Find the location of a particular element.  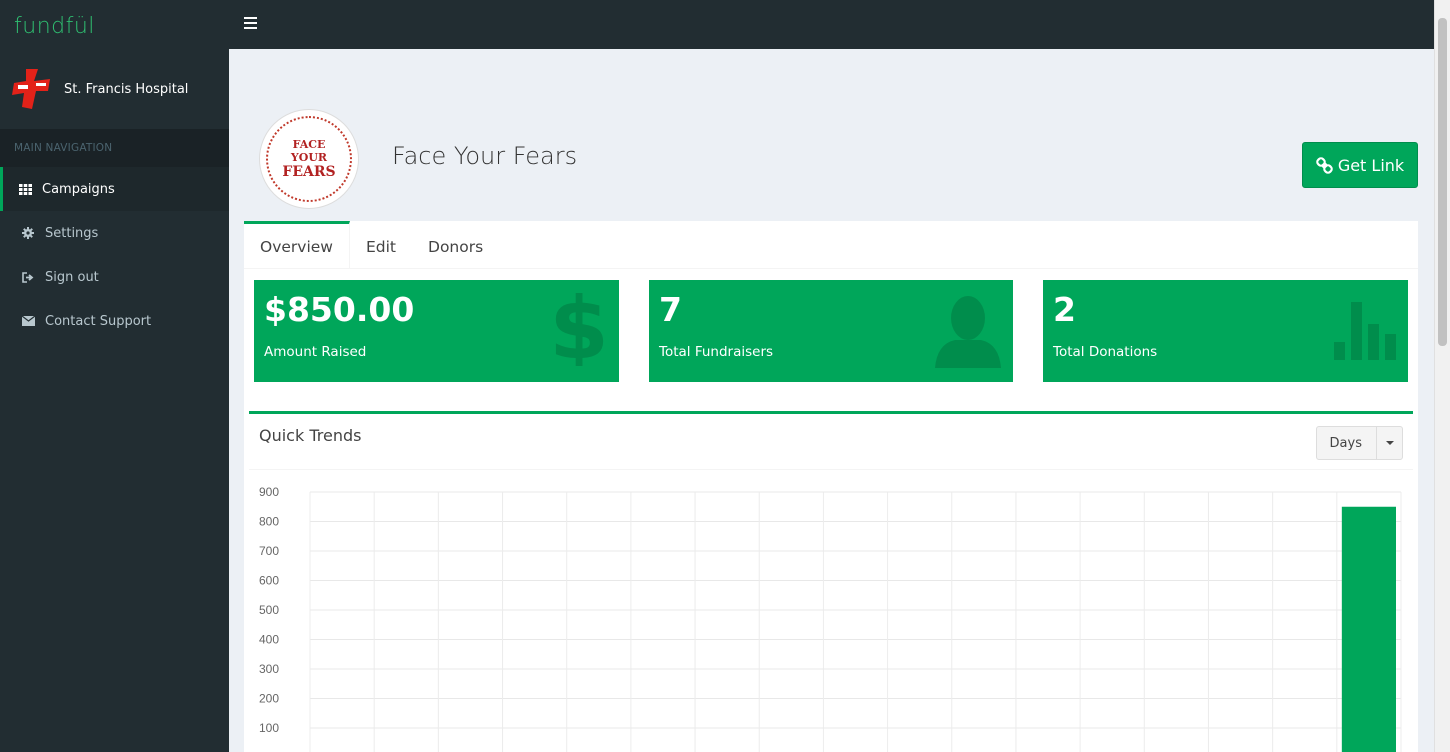

tab-overview: Overview is located at coordinates (297, 245).